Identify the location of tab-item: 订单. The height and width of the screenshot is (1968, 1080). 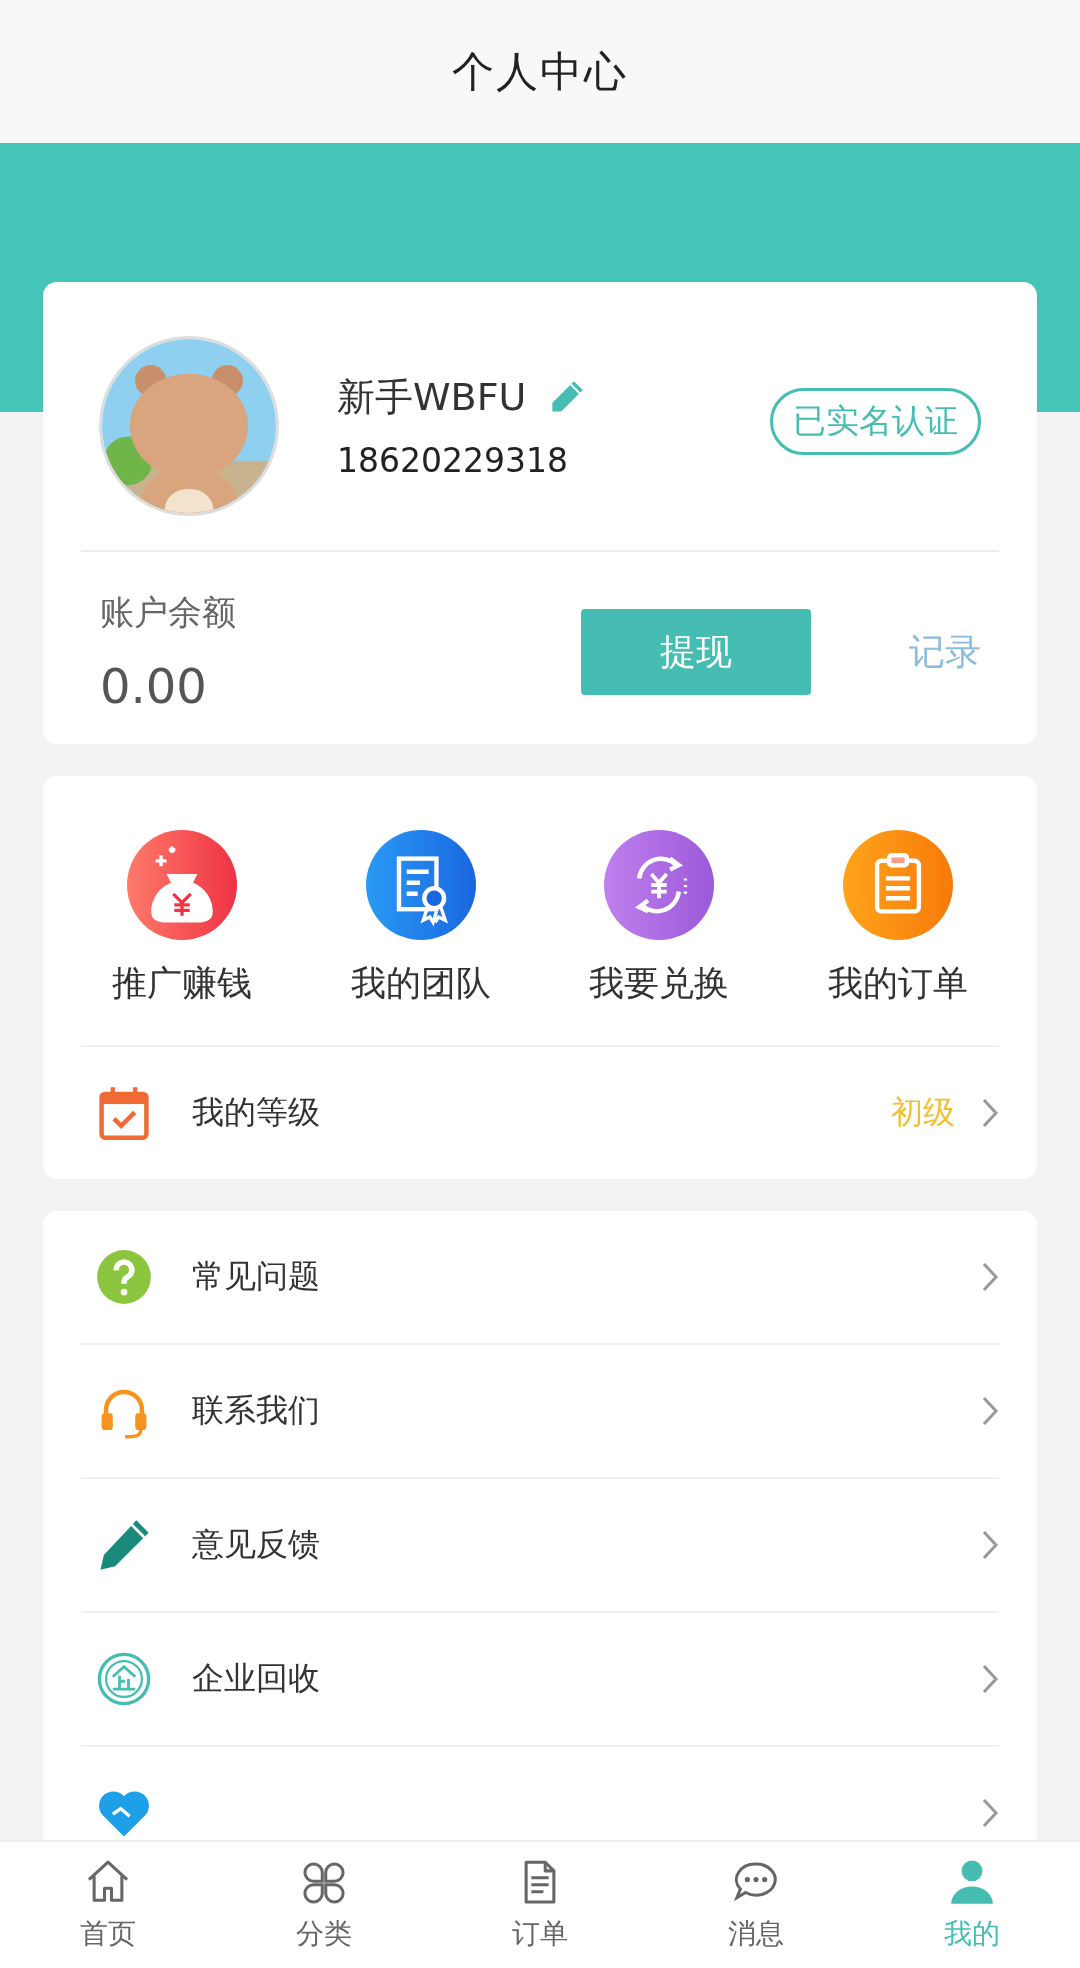
(540, 1905).